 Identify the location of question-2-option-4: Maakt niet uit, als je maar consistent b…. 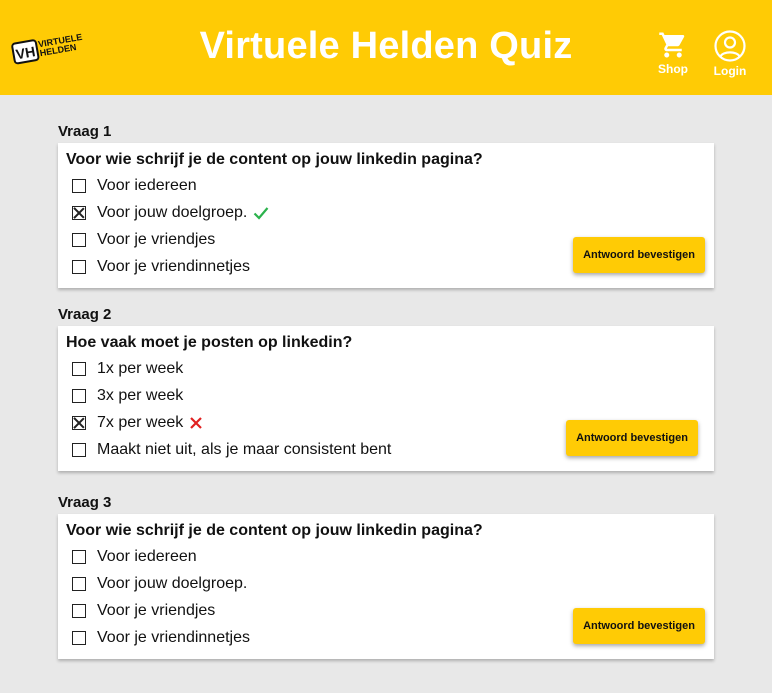
(231, 450).